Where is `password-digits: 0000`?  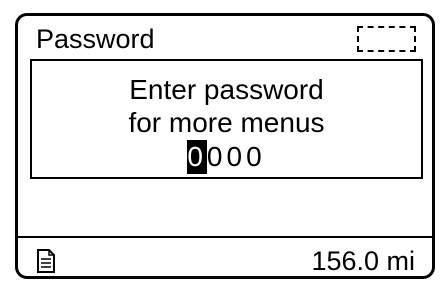
password-digits: 0000 is located at coordinates (226, 157).